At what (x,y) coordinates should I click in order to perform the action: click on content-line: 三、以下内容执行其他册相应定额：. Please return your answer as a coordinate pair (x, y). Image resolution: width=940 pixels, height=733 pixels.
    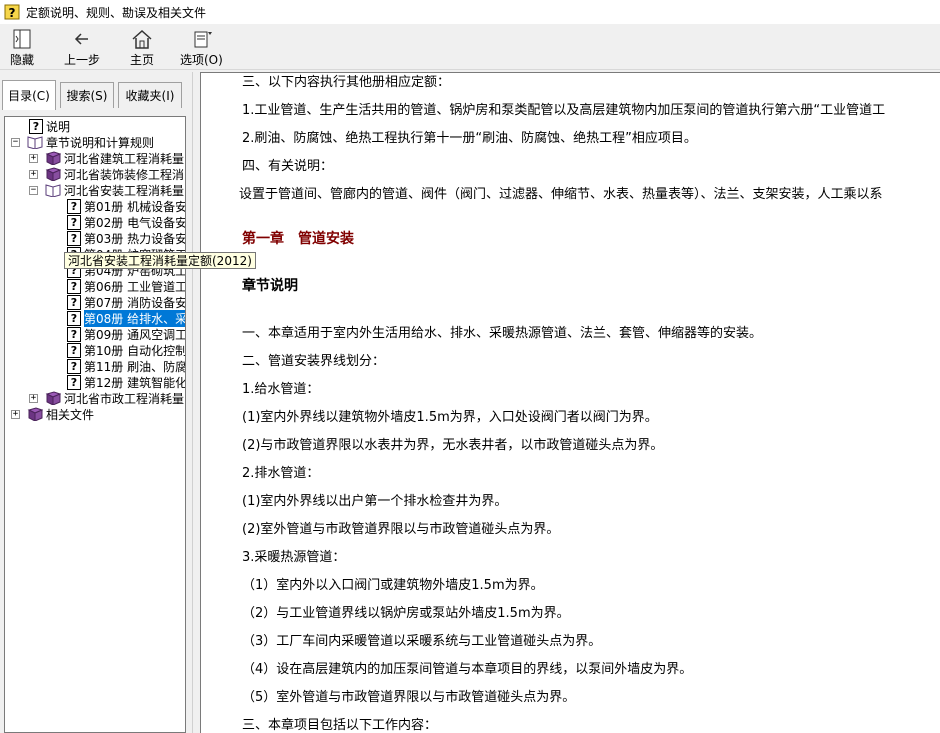
    Looking at the image, I should click on (346, 82).